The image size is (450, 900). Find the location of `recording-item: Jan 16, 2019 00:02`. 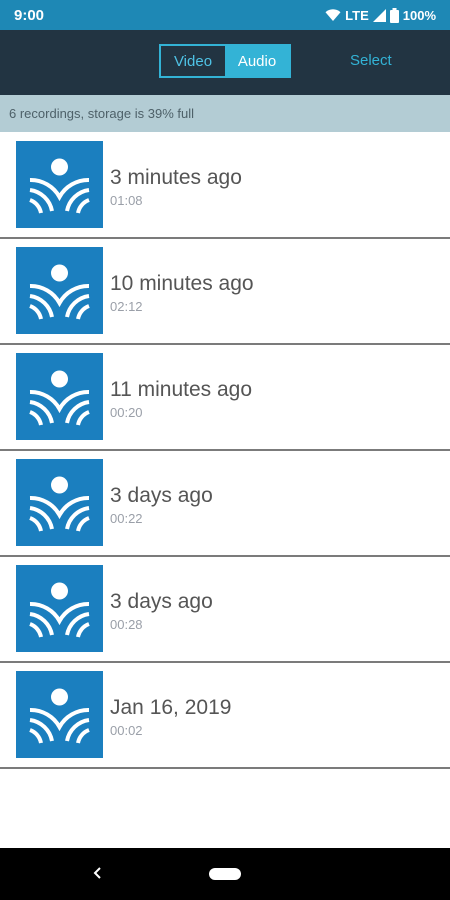

recording-item: Jan 16, 2019 00:02 is located at coordinates (225, 716).